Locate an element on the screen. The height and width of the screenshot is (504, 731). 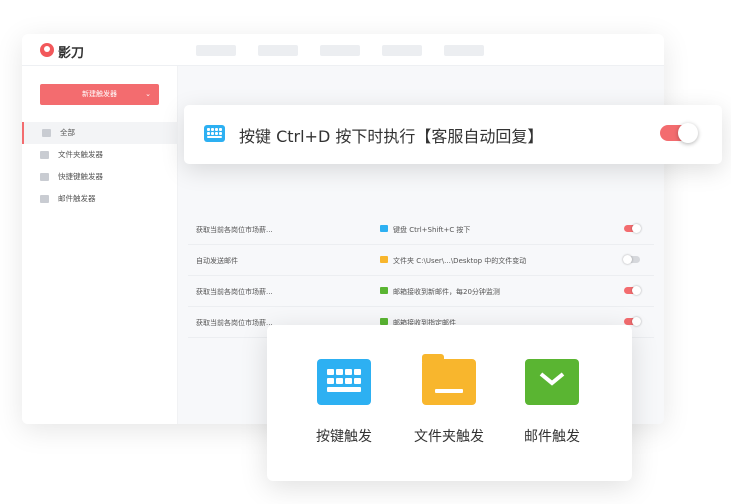
sidebar-item-all: 全部 is located at coordinates (100, 133).